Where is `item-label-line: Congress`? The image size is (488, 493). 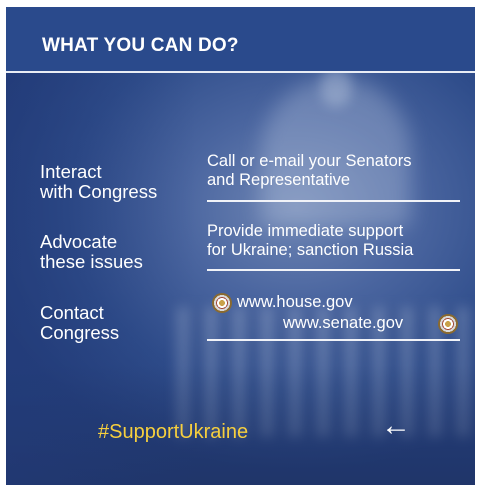
item-label-line: Congress is located at coordinates (80, 332).